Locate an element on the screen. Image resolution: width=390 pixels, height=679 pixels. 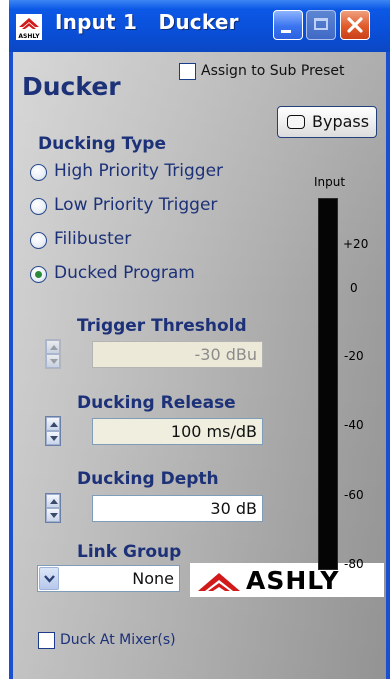
radio-ducked-program is located at coordinates (38, 274).